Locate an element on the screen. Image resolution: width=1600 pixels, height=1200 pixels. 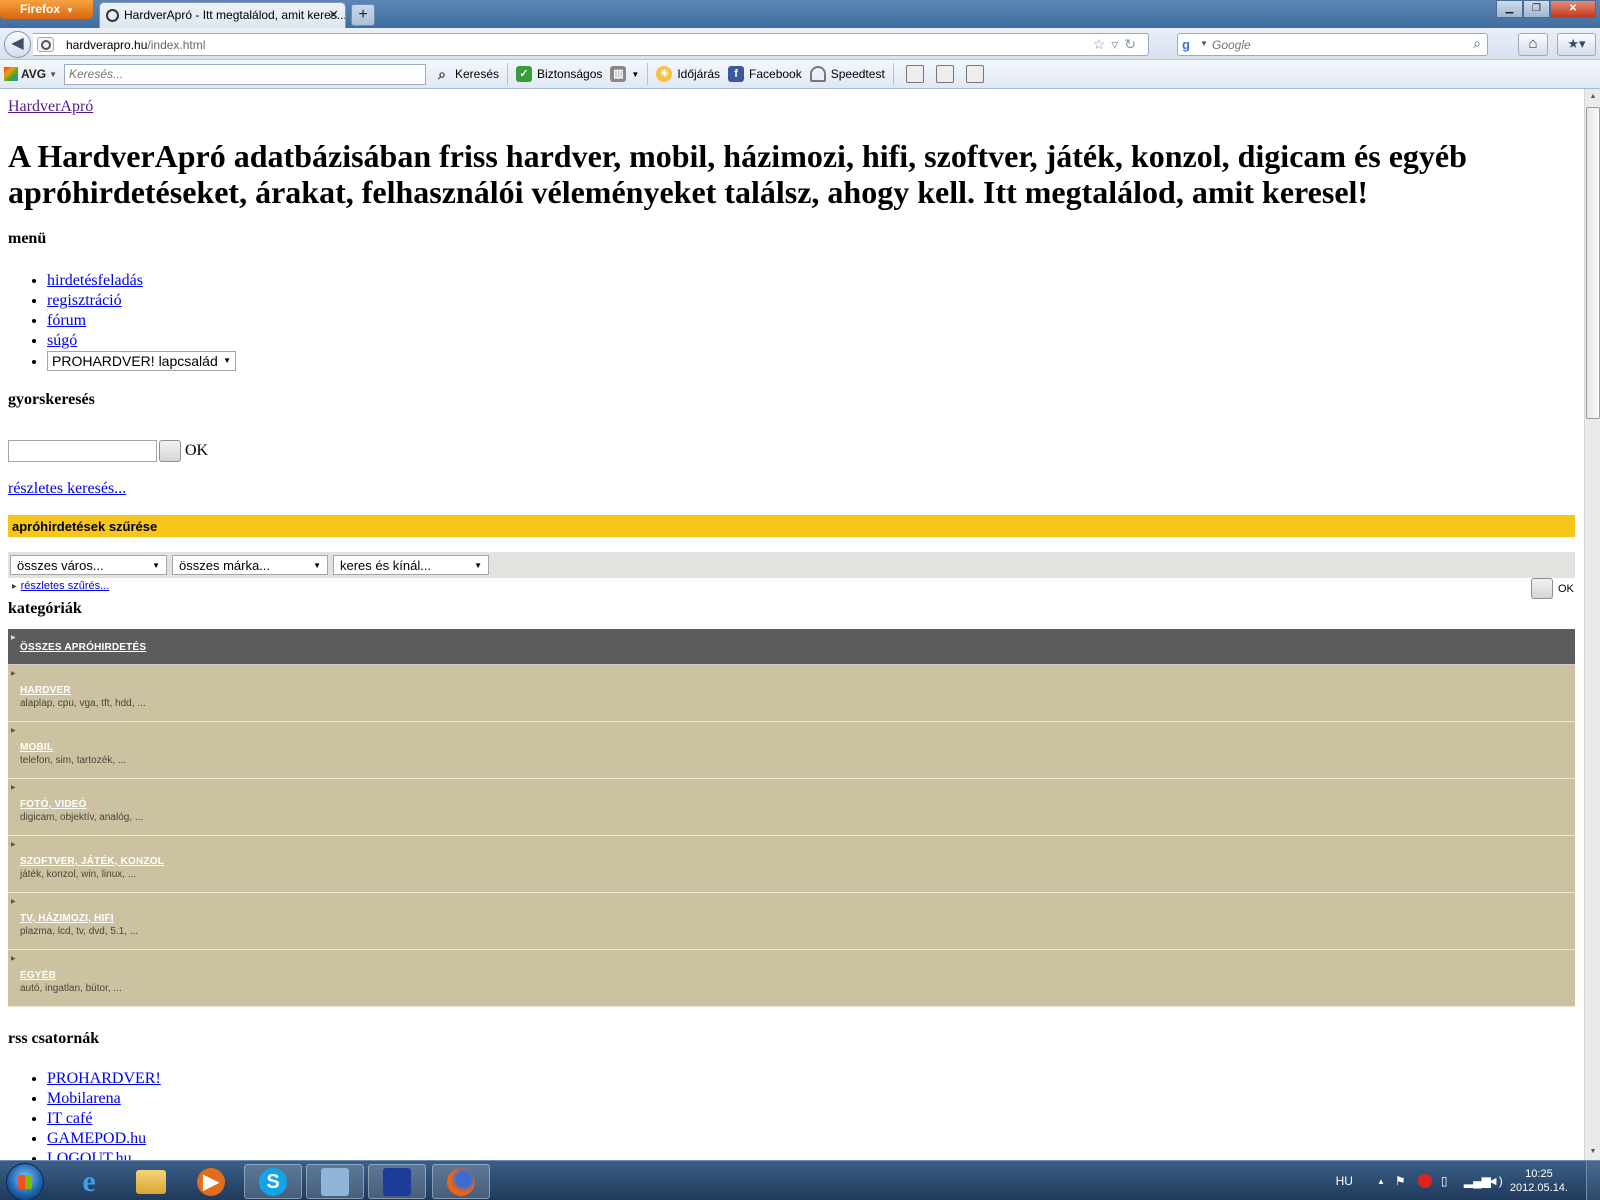
site-family-select: PROHARDVER! lapcsalád ▼ is located at coordinates (141, 361).